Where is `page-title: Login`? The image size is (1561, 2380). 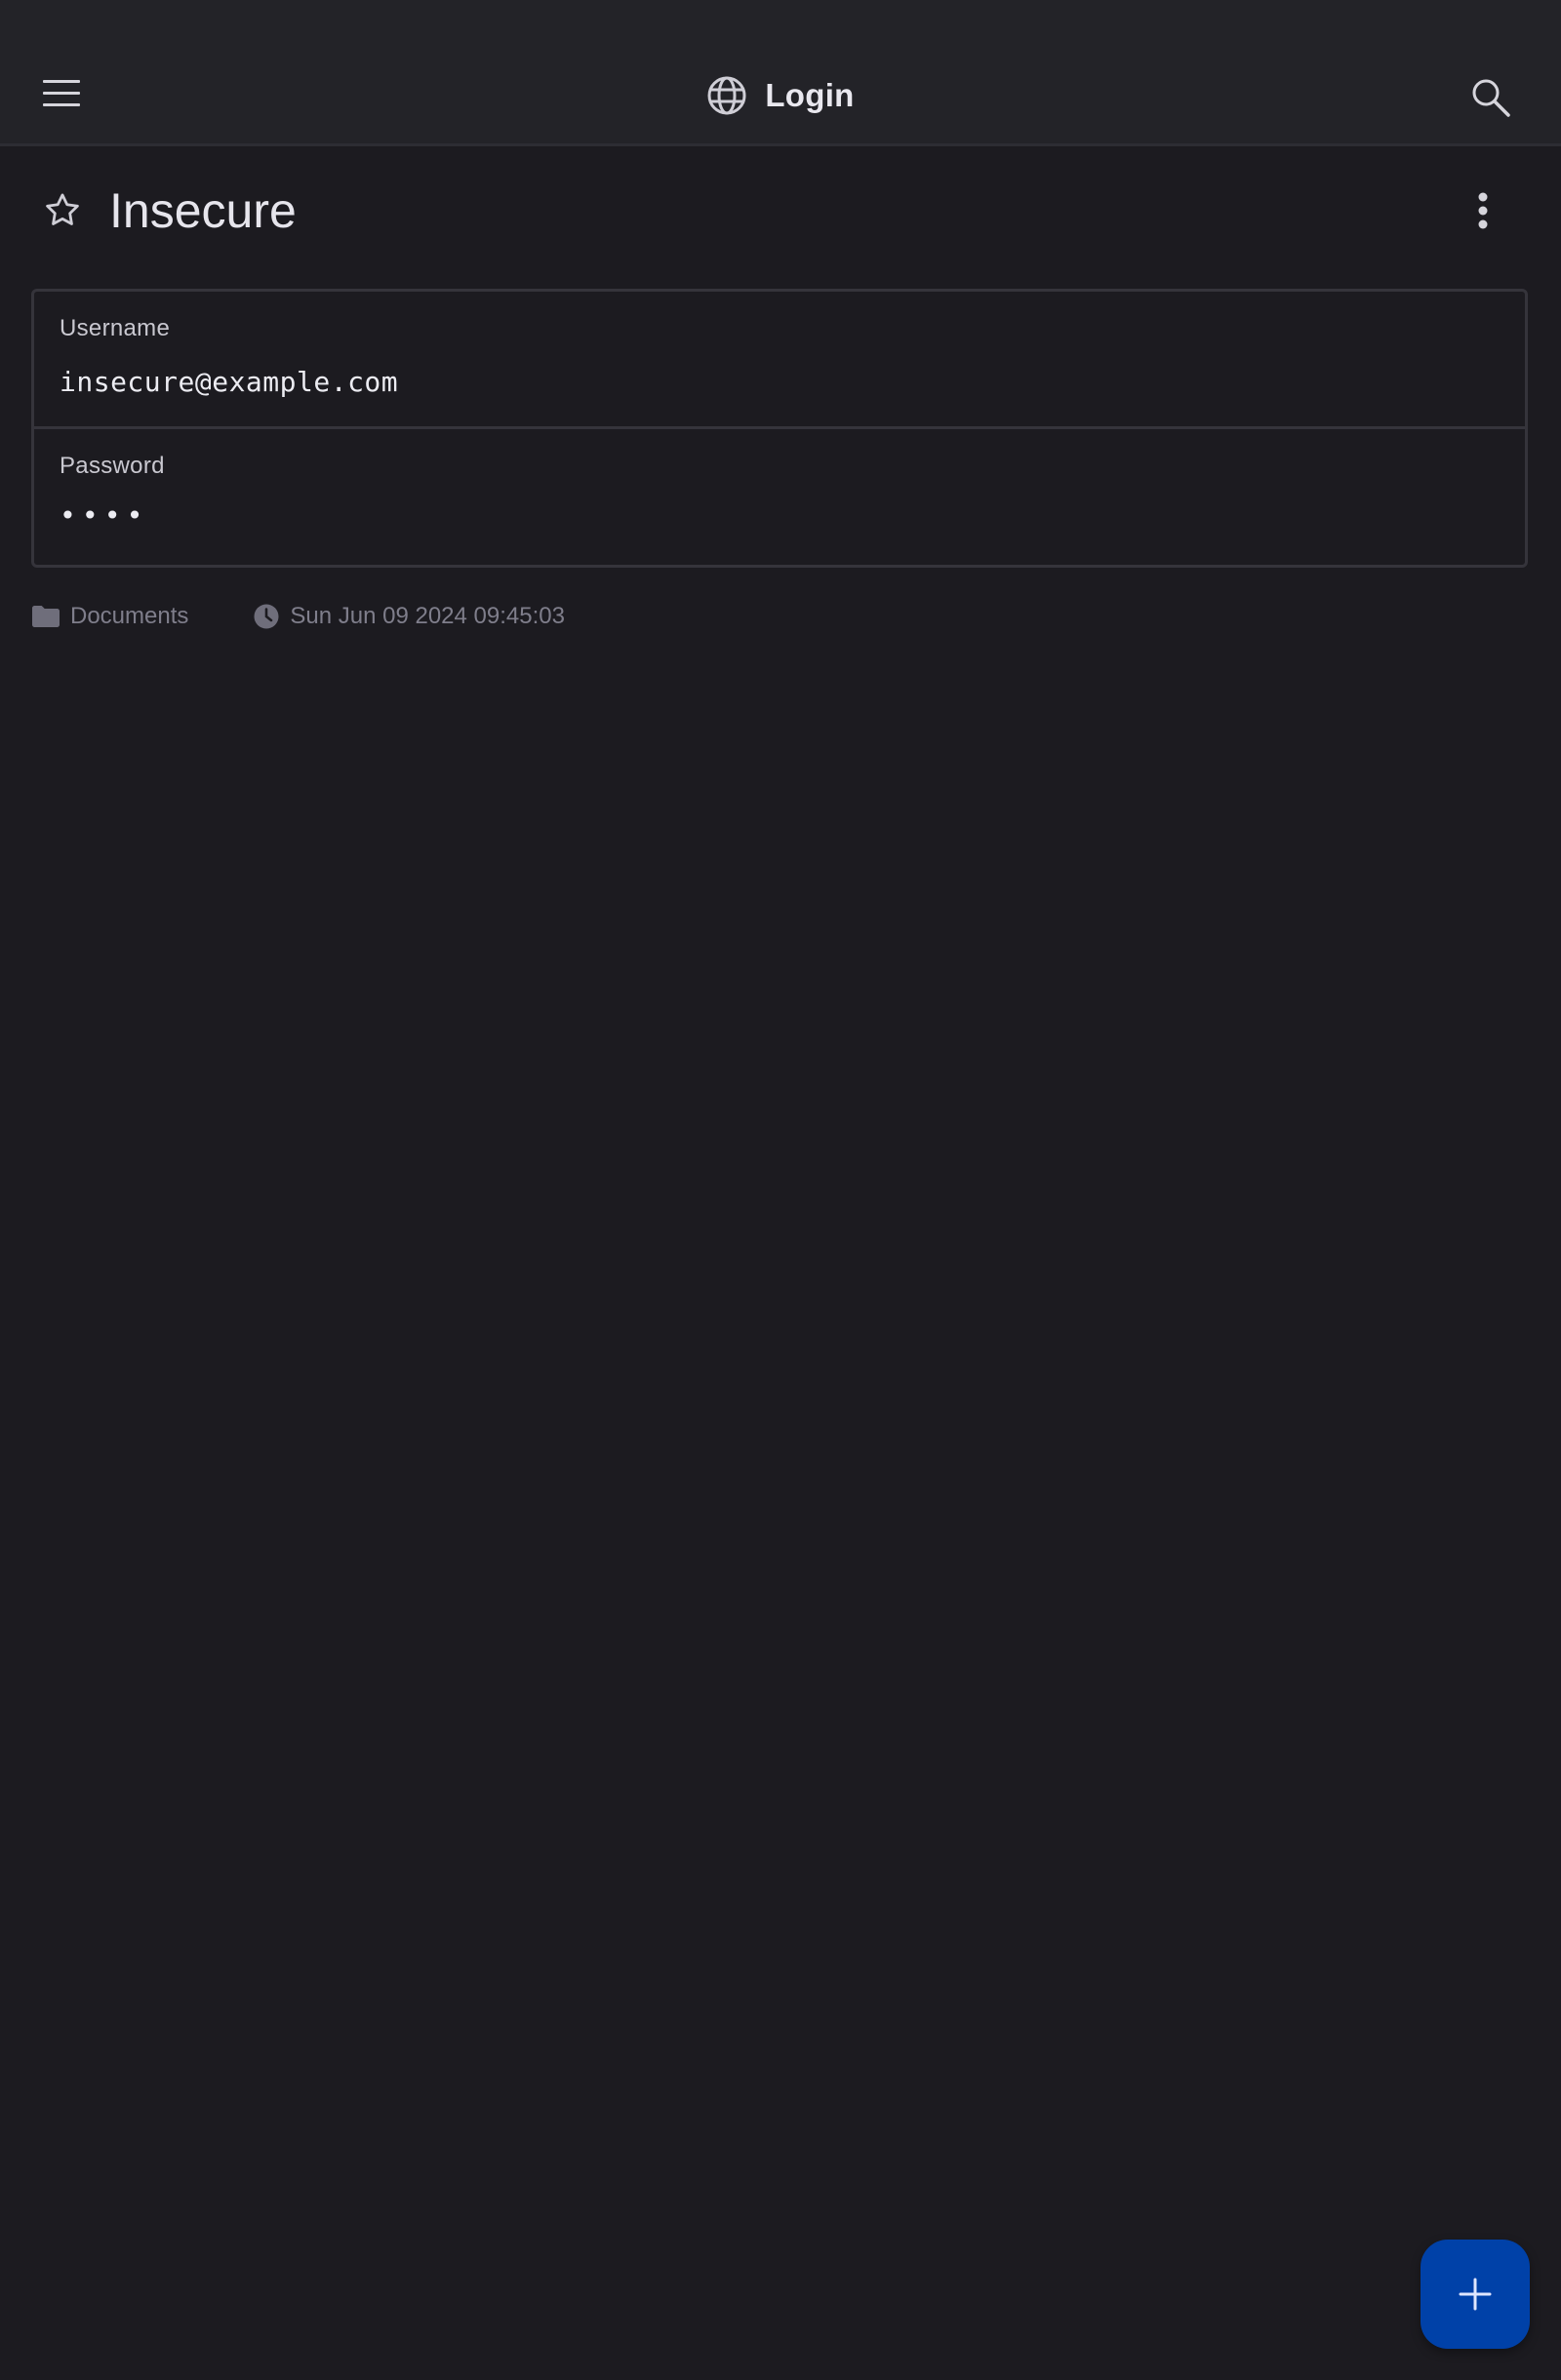 page-title: Login is located at coordinates (810, 95).